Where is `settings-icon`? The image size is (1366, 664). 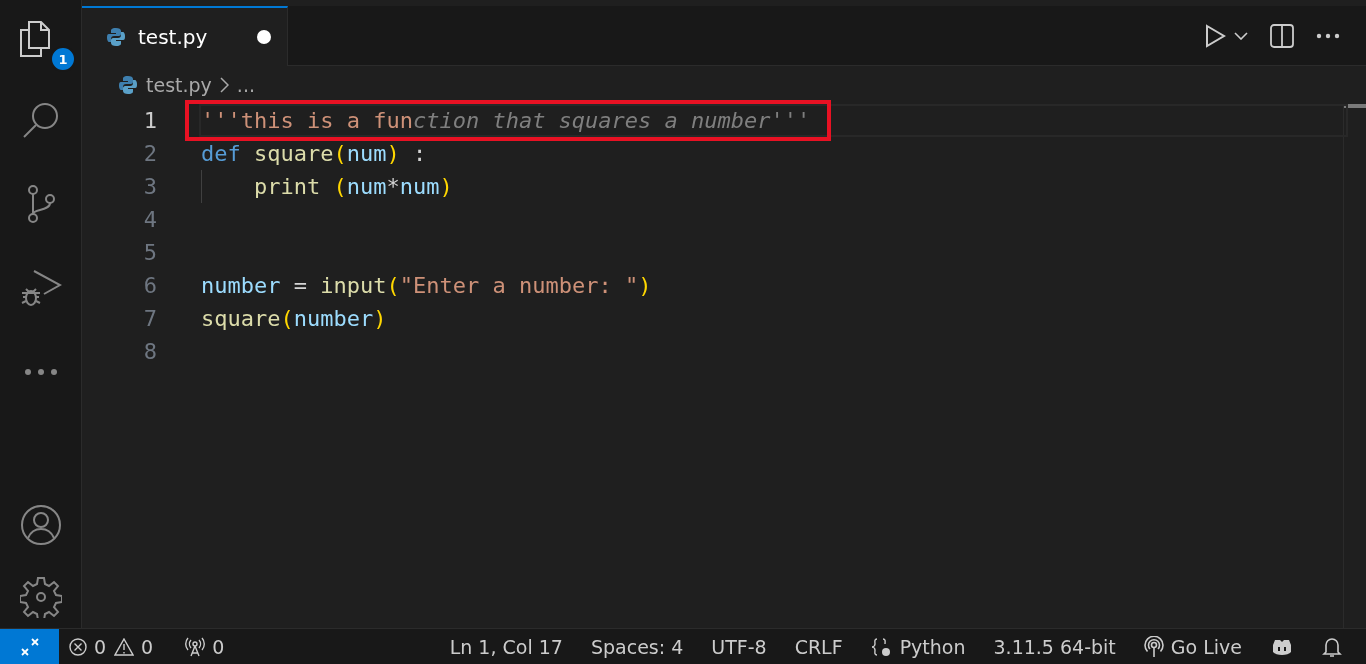 settings-icon is located at coordinates (40, 597).